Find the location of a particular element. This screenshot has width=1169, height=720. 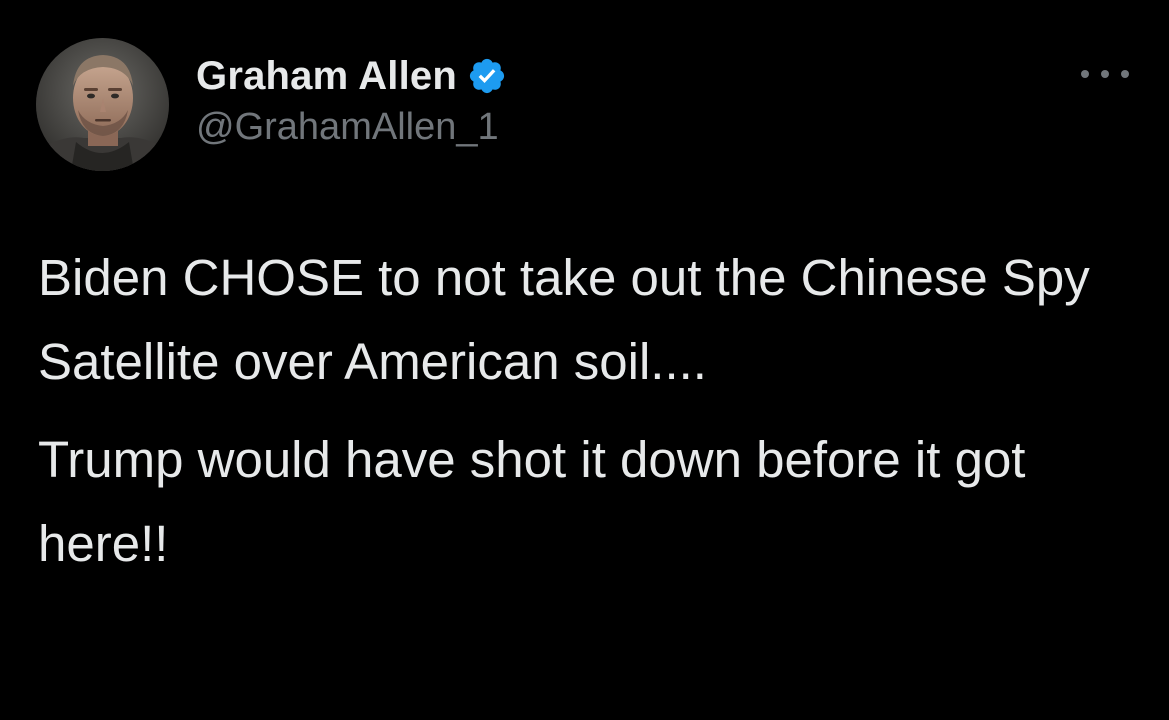

more-options-button is located at coordinates (1105, 74).